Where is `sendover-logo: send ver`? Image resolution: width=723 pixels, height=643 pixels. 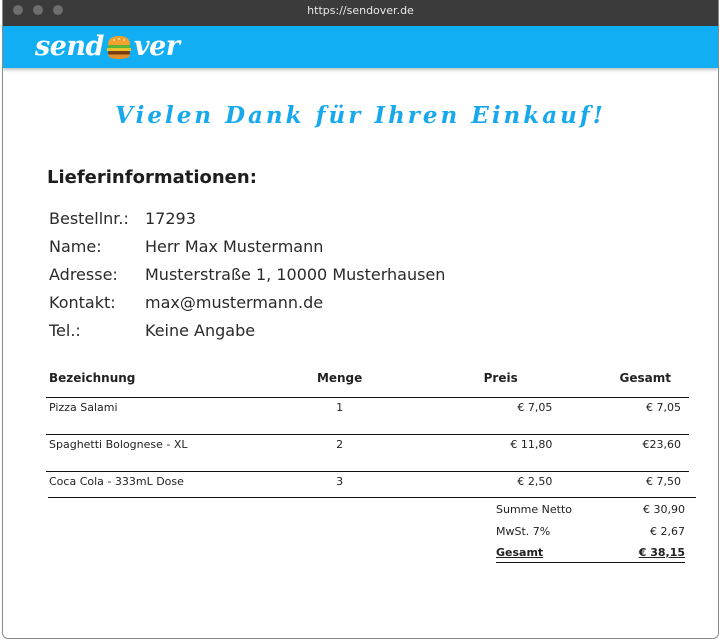
sendover-logo: send ver is located at coordinates (107, 47).